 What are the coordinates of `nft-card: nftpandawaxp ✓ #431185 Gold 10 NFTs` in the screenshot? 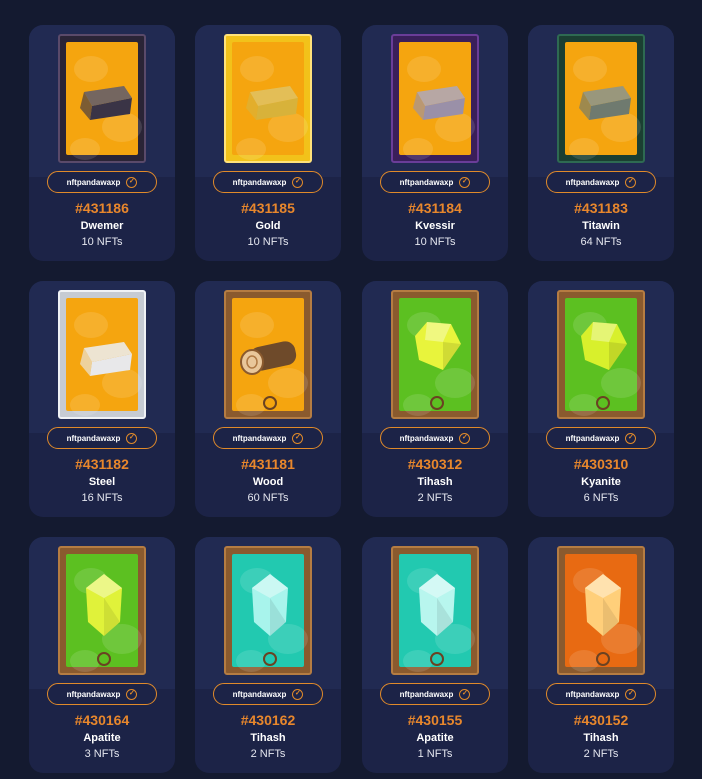 It's located at (268, 143).